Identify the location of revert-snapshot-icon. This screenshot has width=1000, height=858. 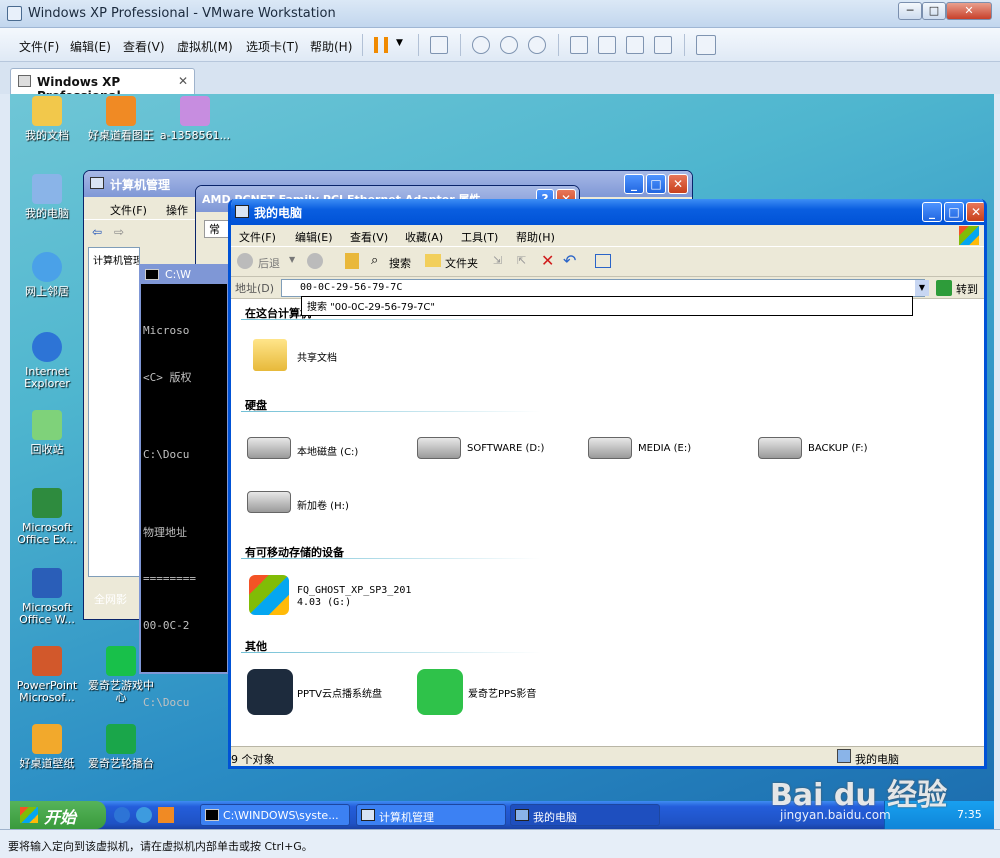
(509, 45).